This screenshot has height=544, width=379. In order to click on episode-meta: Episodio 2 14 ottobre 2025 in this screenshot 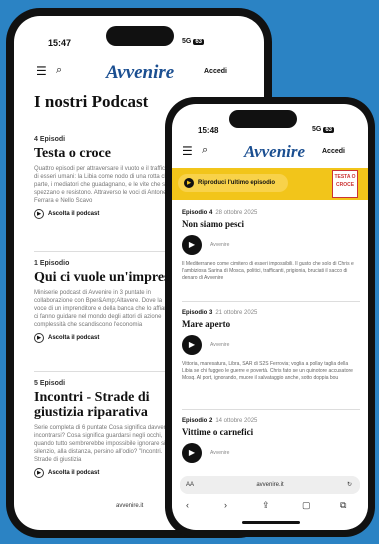, I will do `click(271, 421)`.